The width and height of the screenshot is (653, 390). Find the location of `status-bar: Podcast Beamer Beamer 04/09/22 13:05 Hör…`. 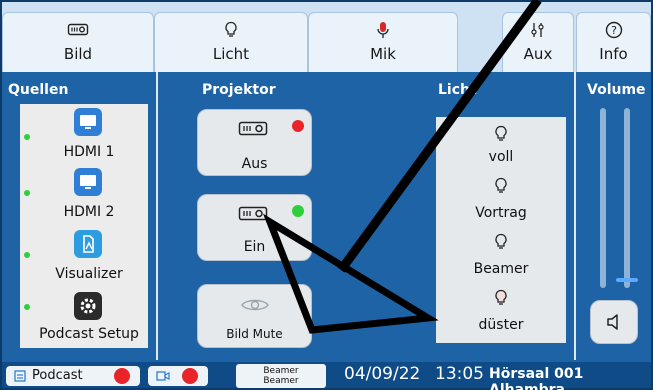

status-bar: Podcast Beamer Beamer 04/09/22 13:05 Hör… is located at coordinates (326, 376).